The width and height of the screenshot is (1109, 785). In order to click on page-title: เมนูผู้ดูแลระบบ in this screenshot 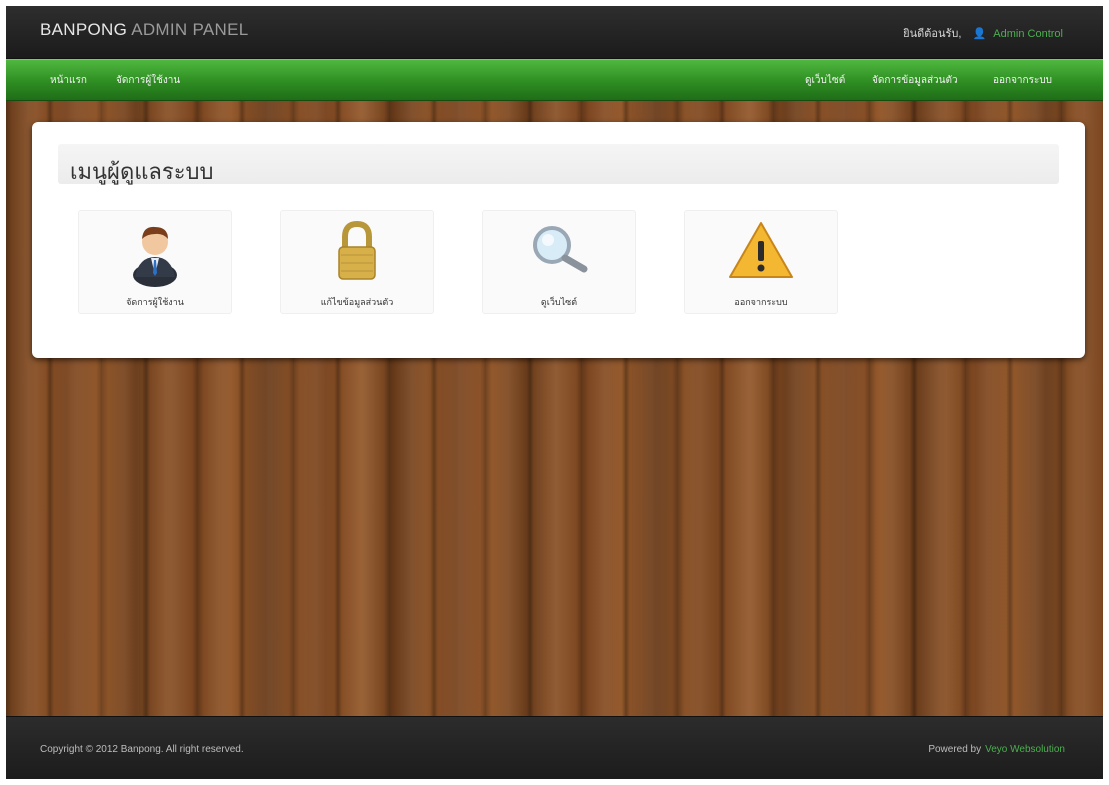, I will do `click(142, 171)`.